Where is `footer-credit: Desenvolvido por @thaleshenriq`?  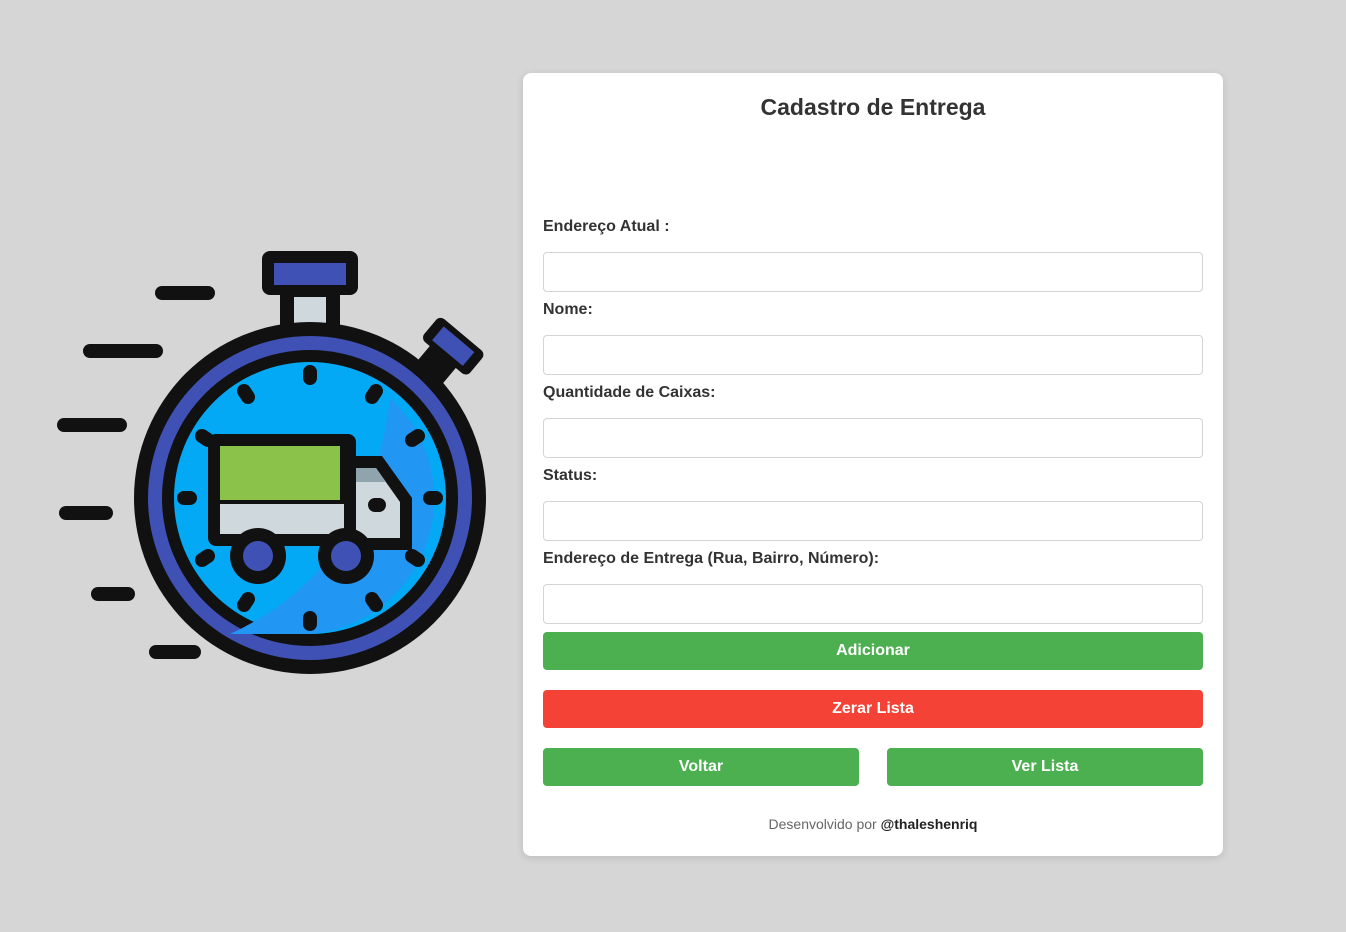
footer-credit: Desenvolvido por @thaleshenriq is located at coordinates (873, 824).